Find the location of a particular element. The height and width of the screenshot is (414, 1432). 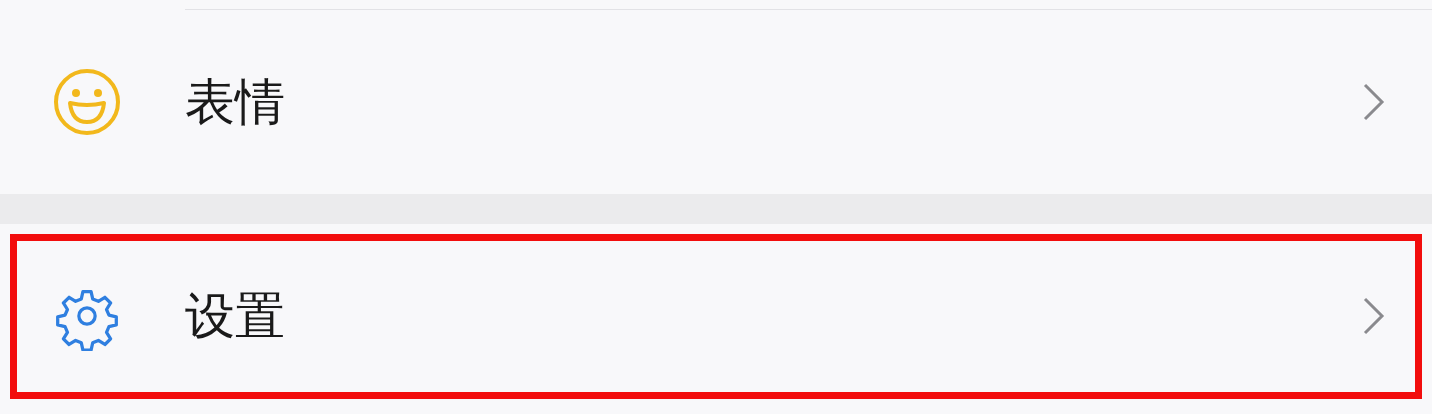

menu-label: 设置 is located at coordinates (235, 316).